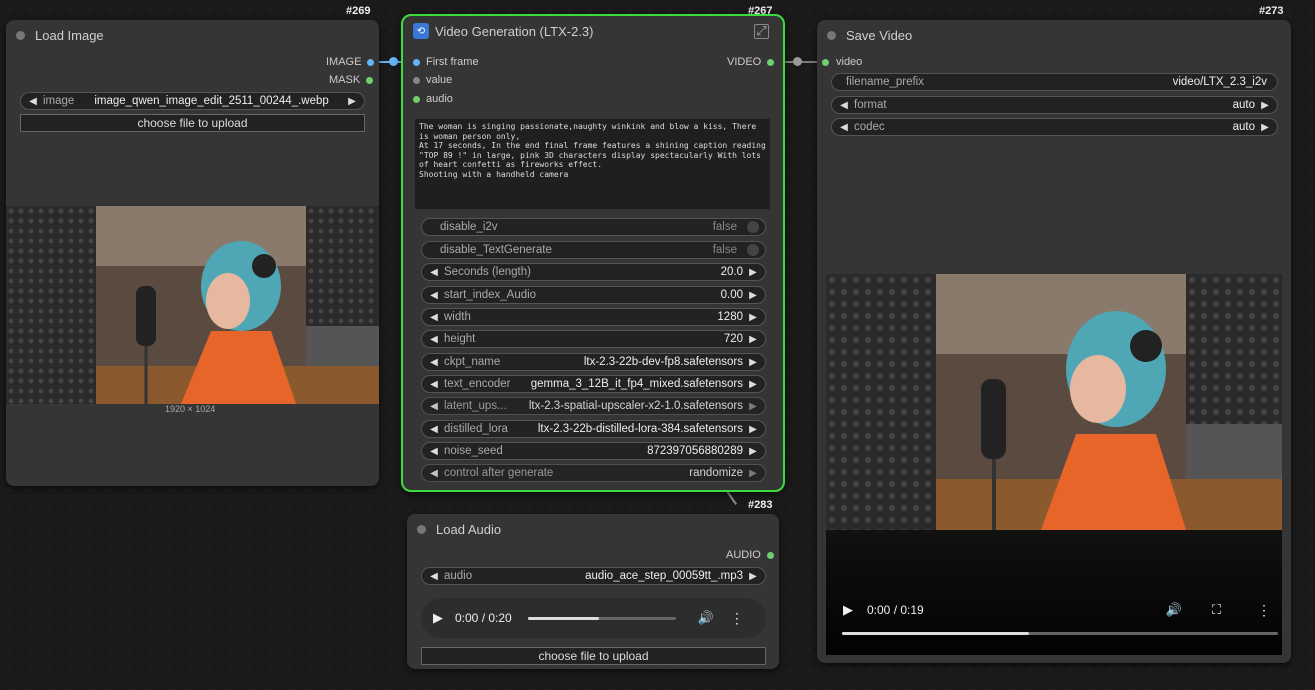  Describe the element at coordinates (432, 80) in the screenshot. I see `input-value: value` at that location.